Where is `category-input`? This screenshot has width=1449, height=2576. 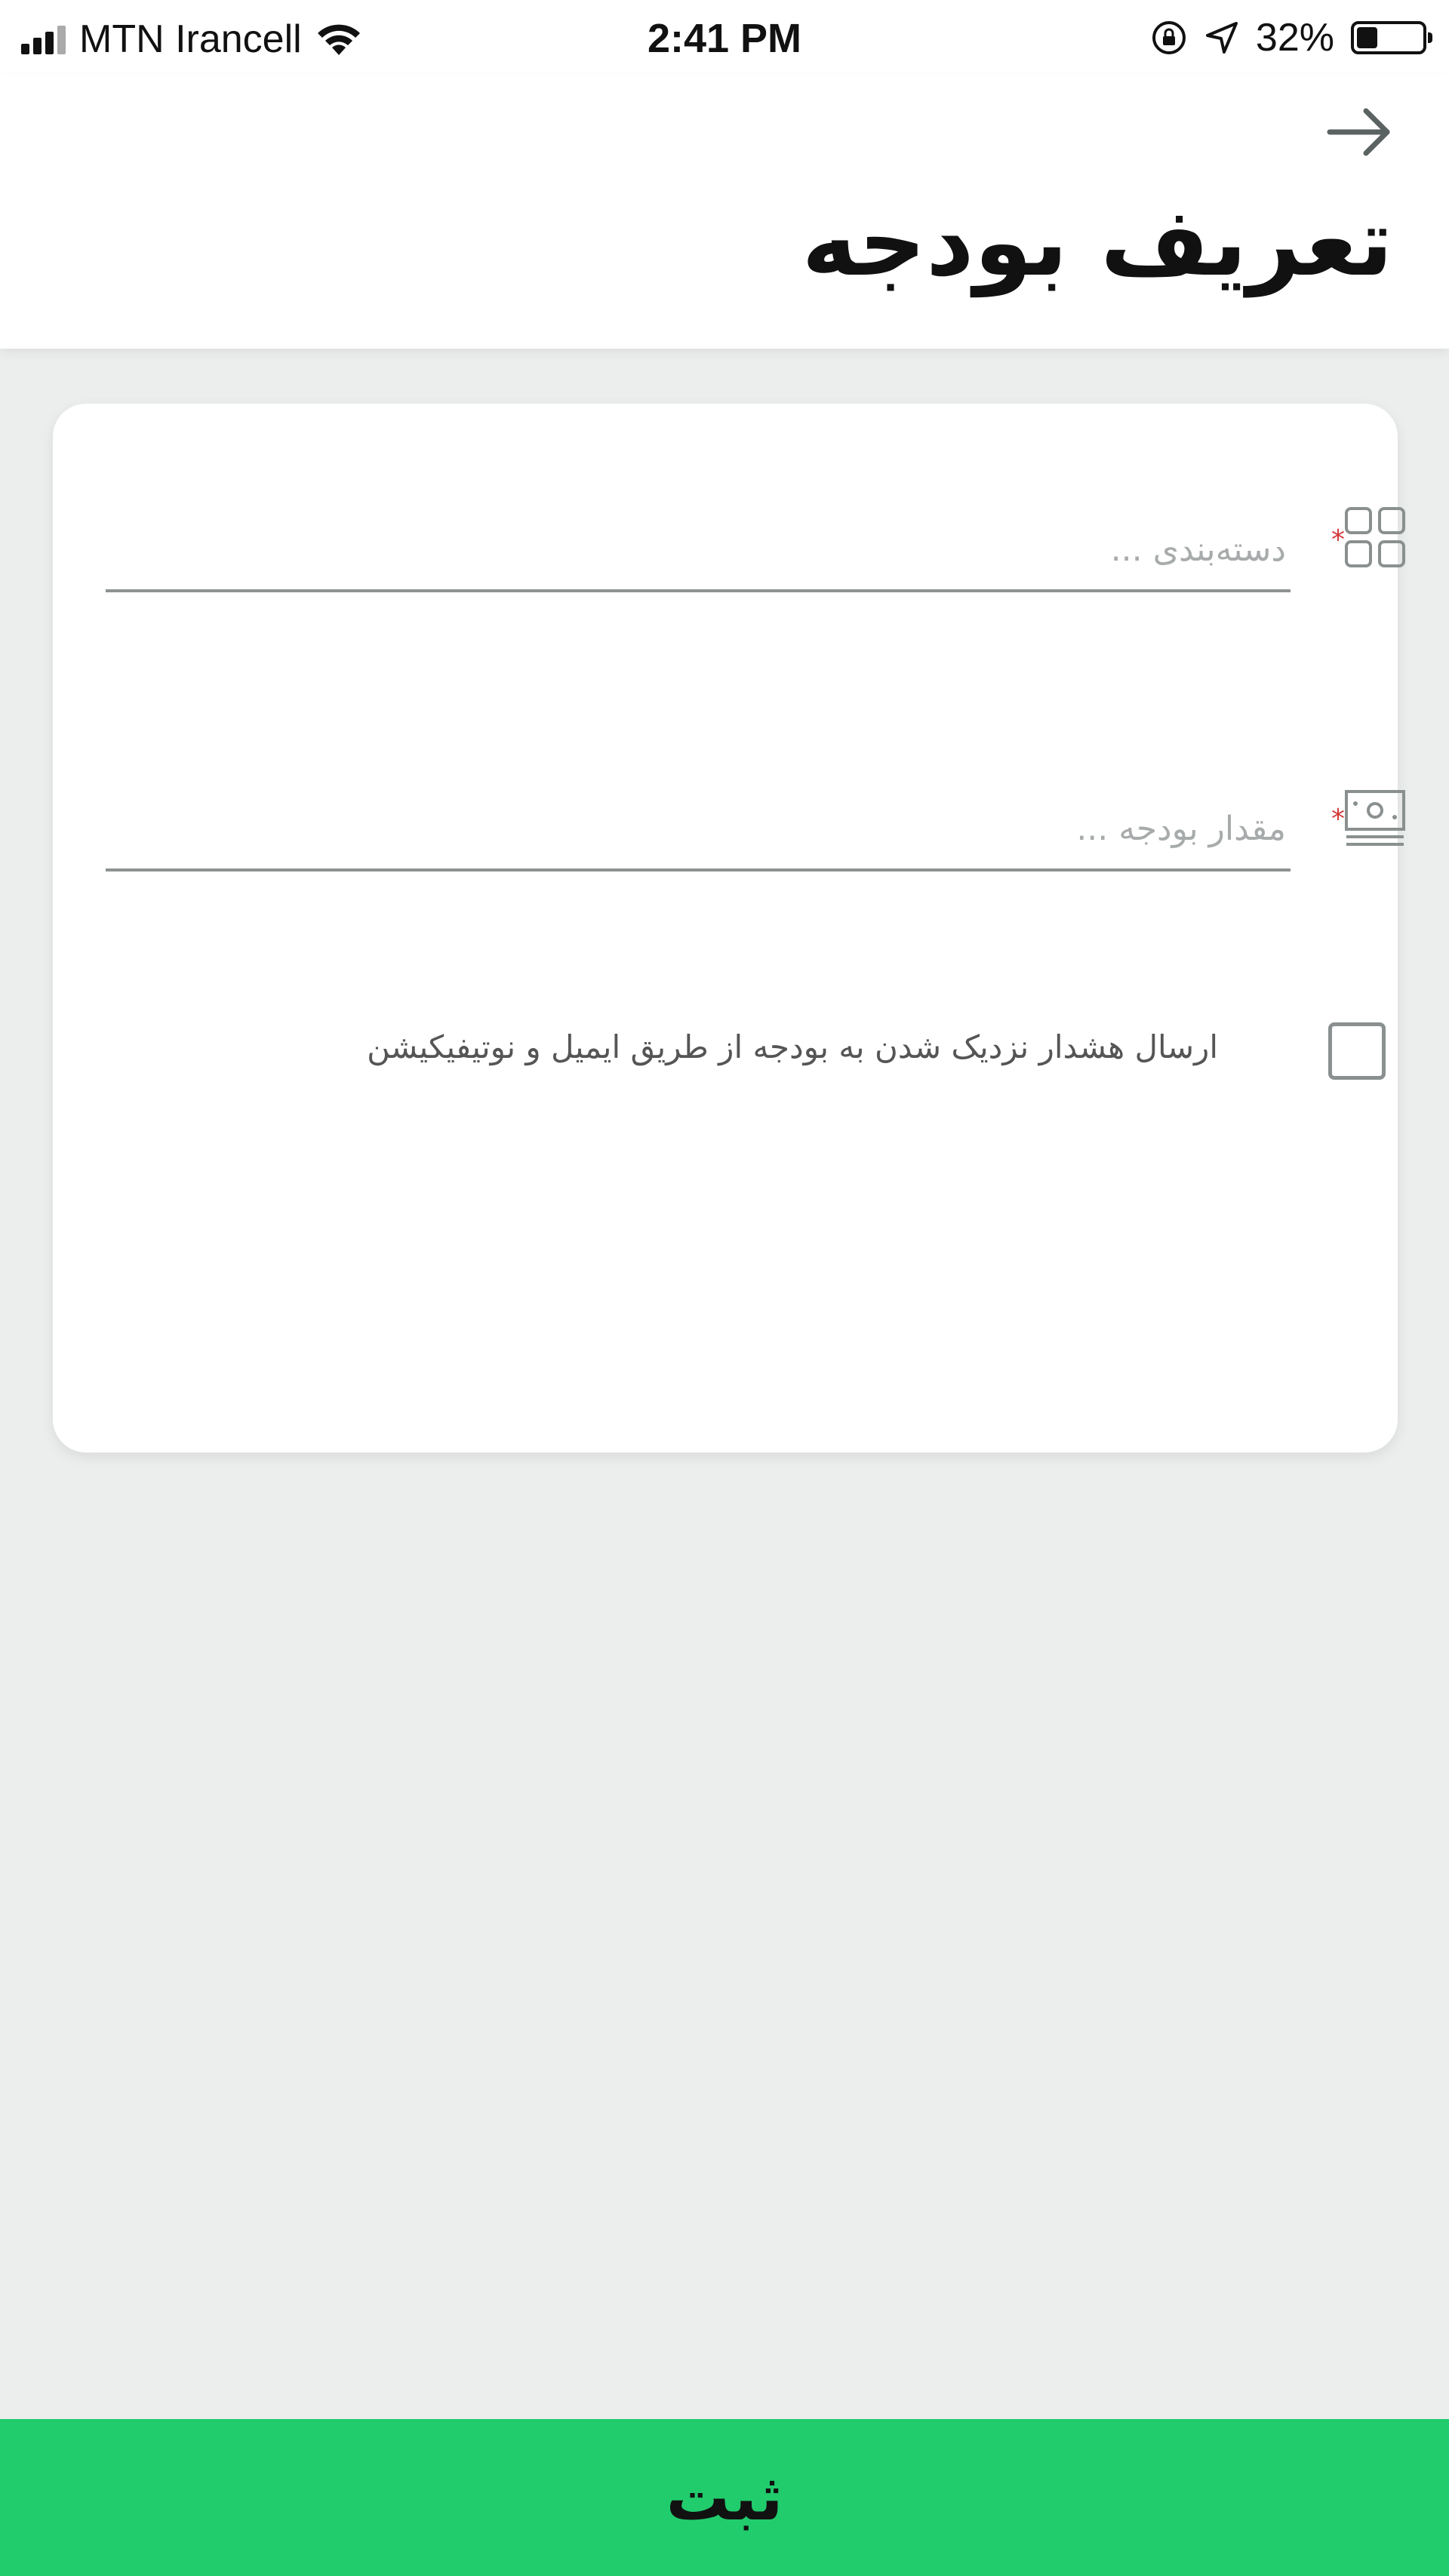
category-input is located at coordinates (698, 550).